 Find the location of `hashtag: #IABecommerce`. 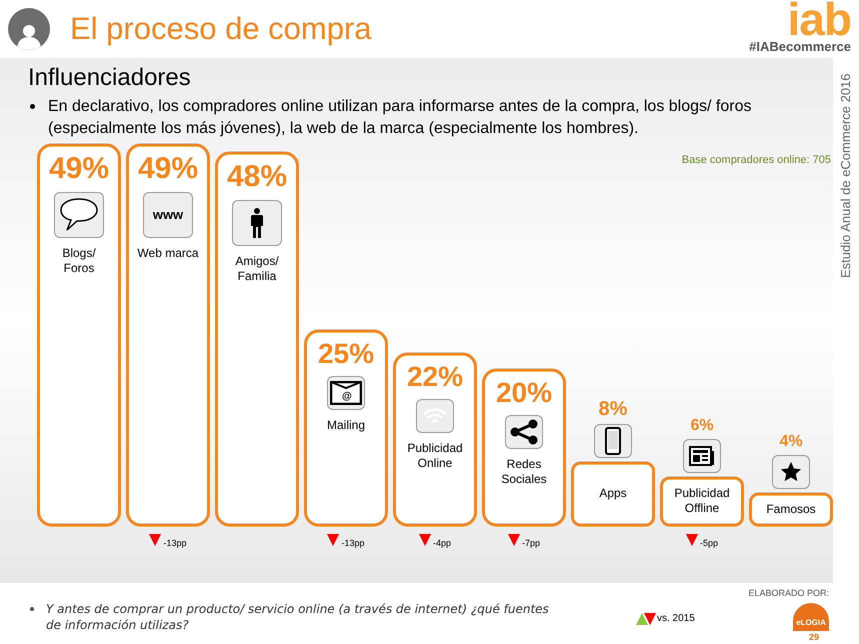

hashtag: #IABecommerce is located at coordinates (800, 47).